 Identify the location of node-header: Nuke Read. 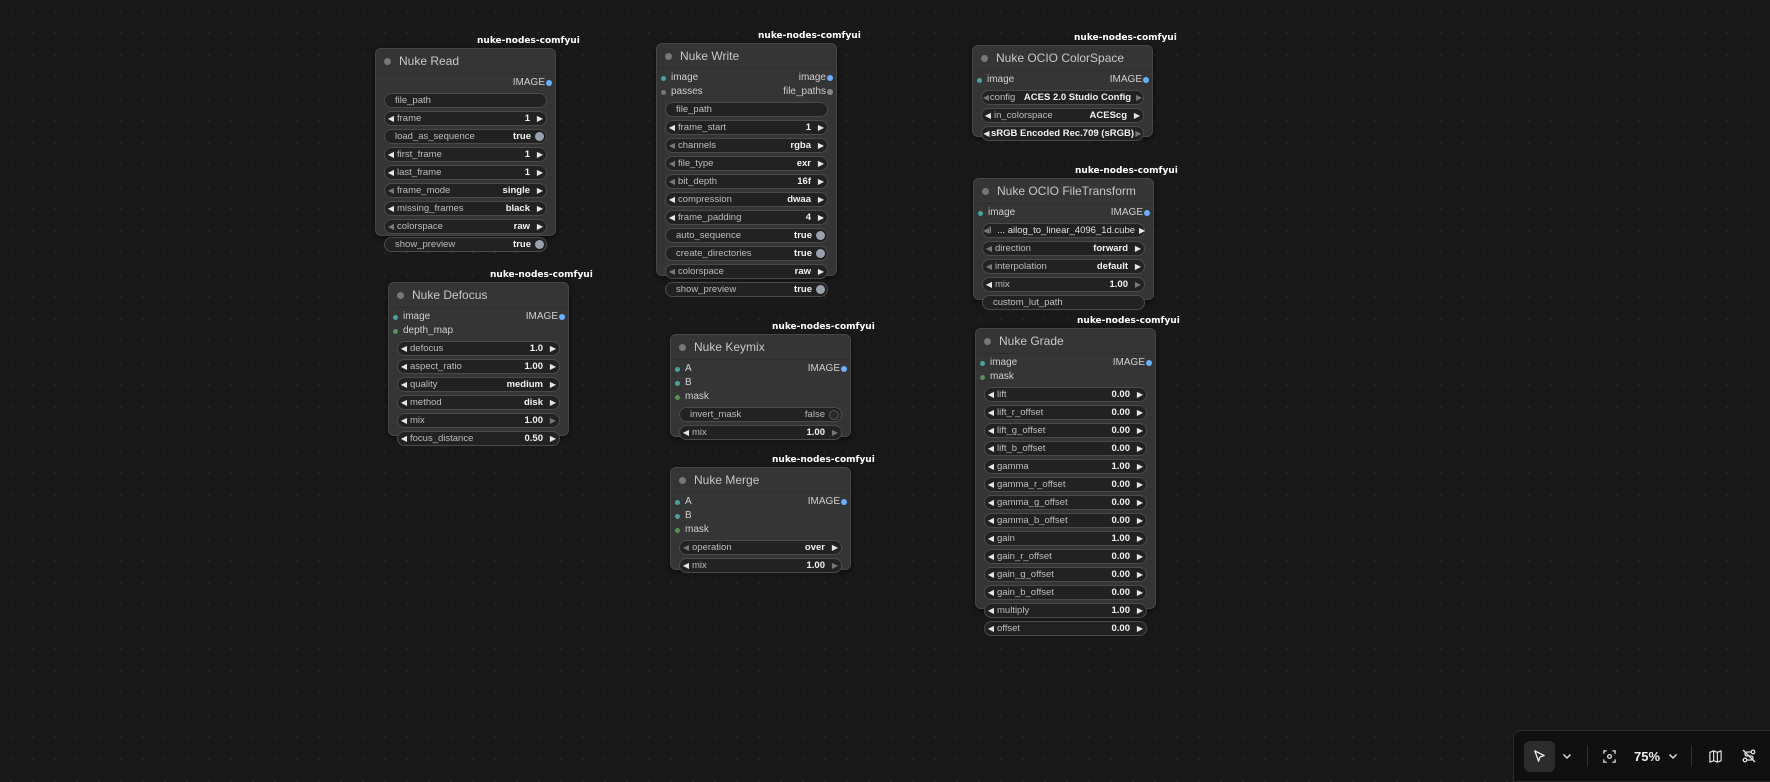
(465, 61).